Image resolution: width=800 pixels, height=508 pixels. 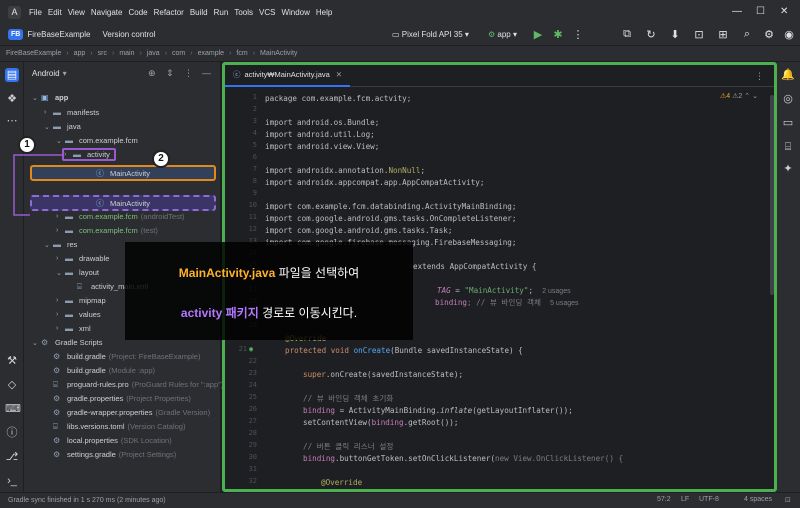 I want to click on java-class-icon: ⓒ, so click(x=237, y=74).